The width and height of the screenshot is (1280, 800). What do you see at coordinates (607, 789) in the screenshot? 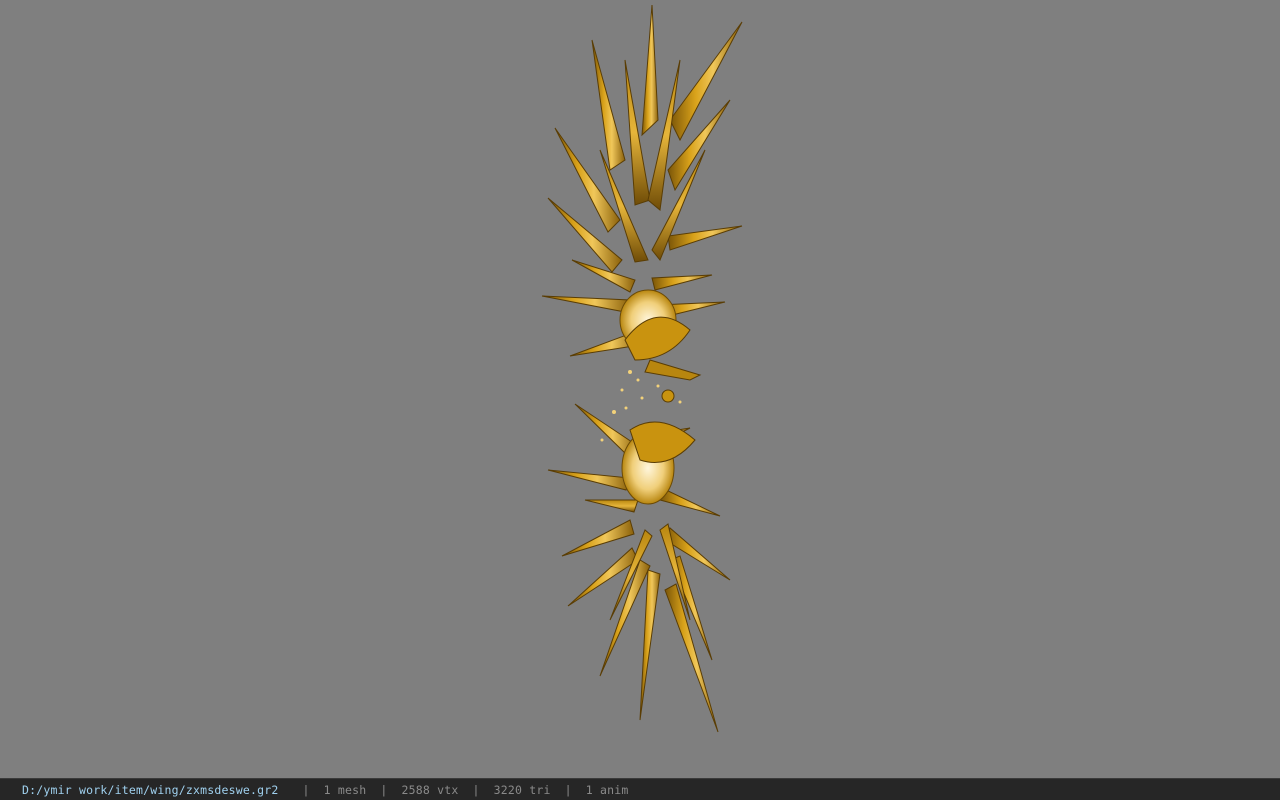
I see `anim-count: 1 anim` at bounding box center [607, 789].